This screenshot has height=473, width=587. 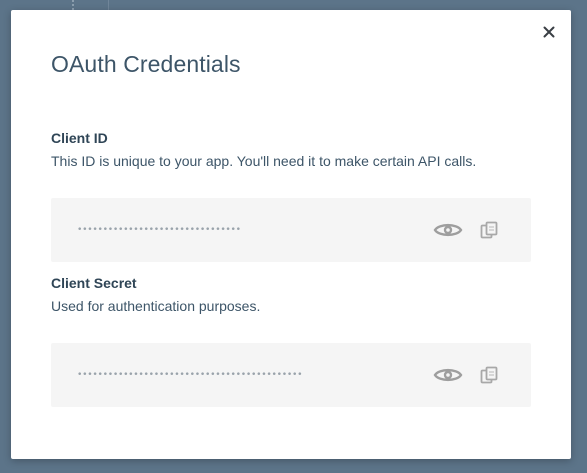 I want to click on reveal-client-id-button, so click(x=448, y=230).